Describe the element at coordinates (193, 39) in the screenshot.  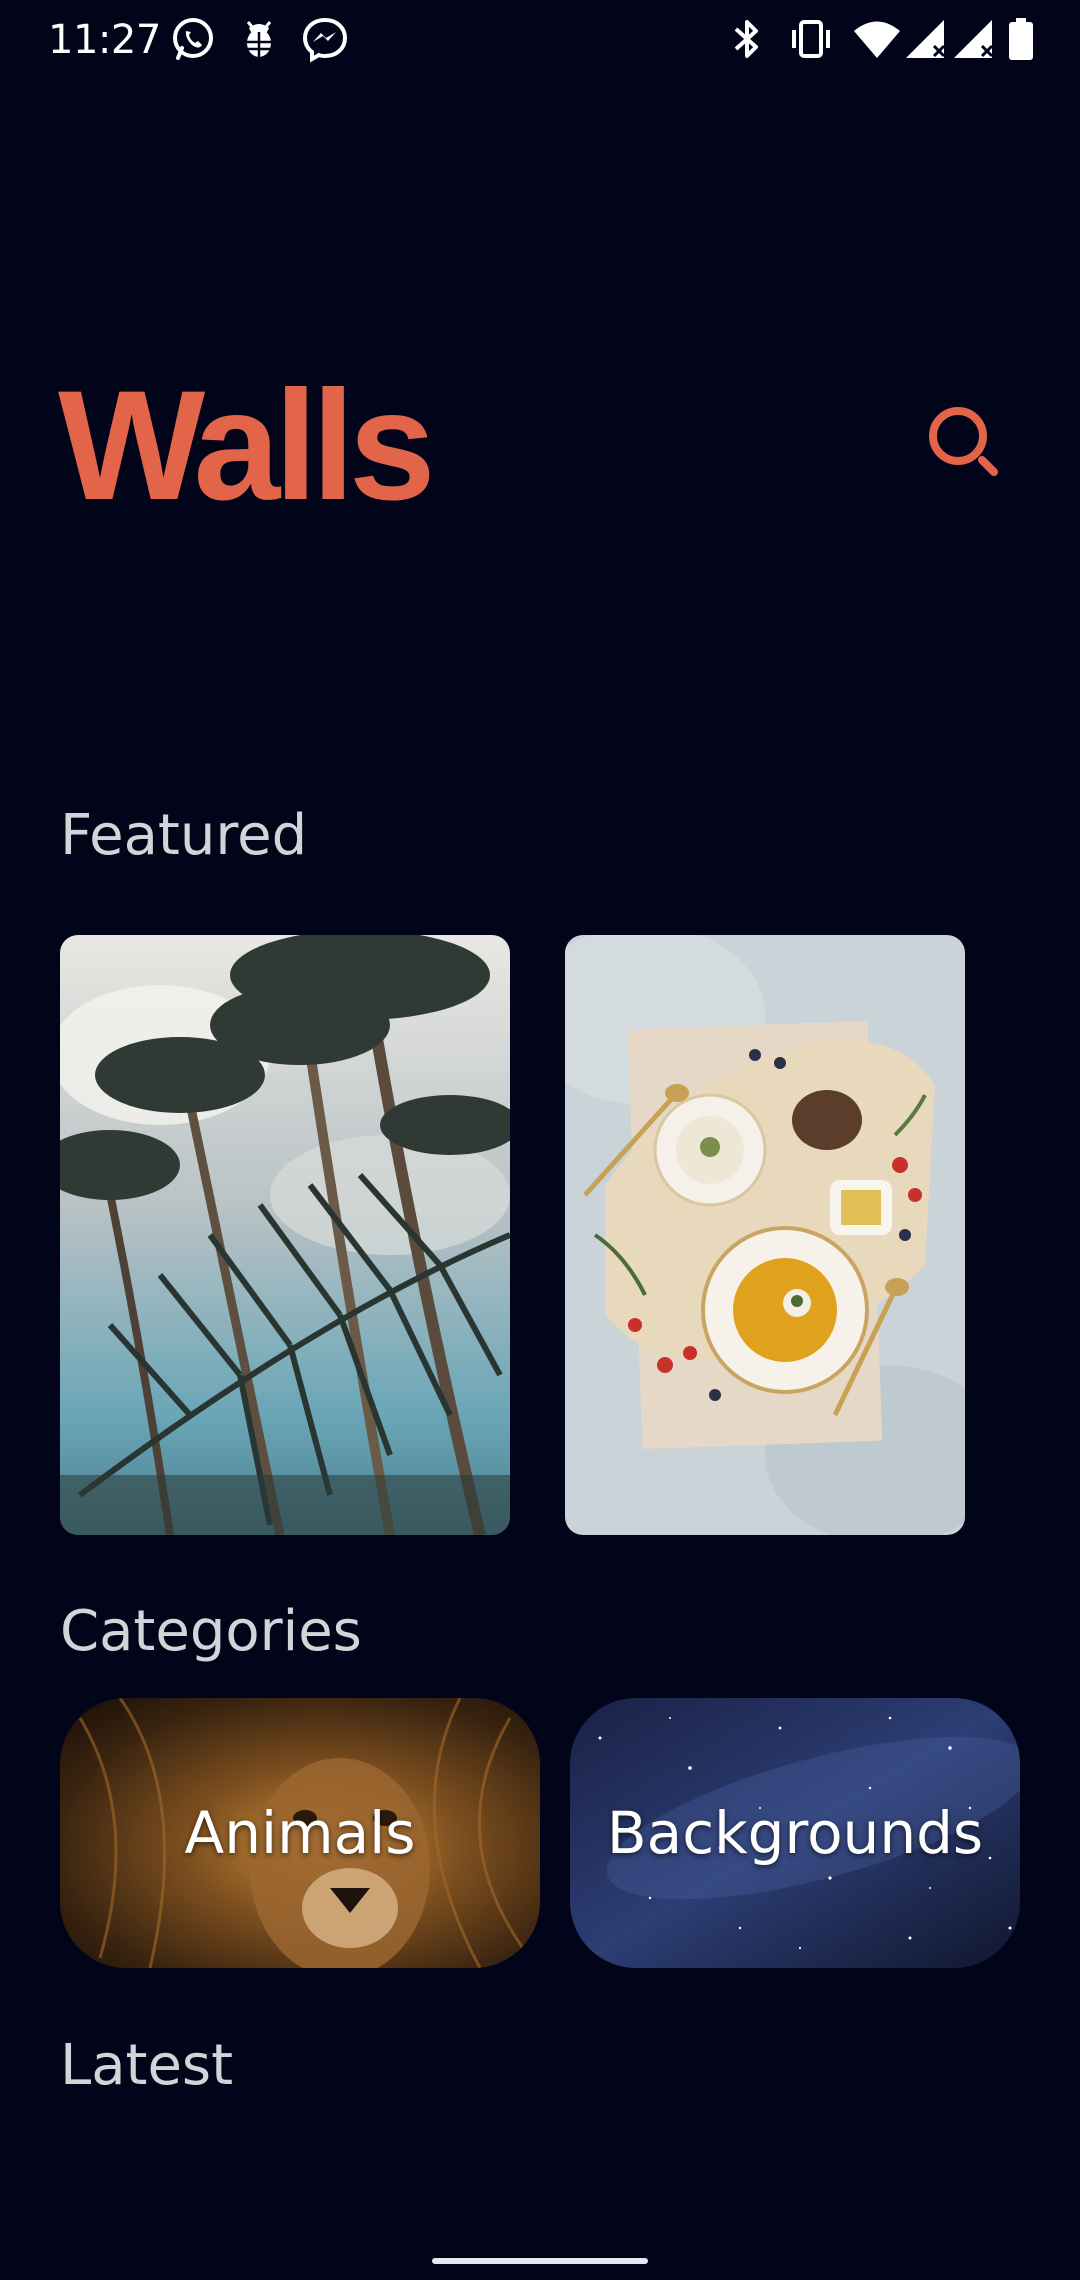
I see `whatsapp-icon` at that location.